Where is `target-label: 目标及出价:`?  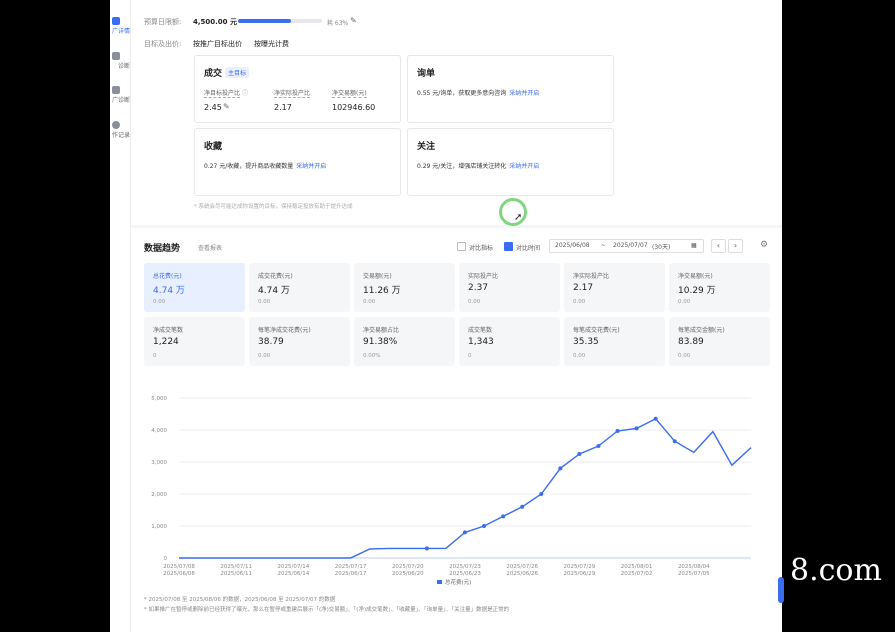
target-label: 目标及出价: is located at coordinates (163, 44).